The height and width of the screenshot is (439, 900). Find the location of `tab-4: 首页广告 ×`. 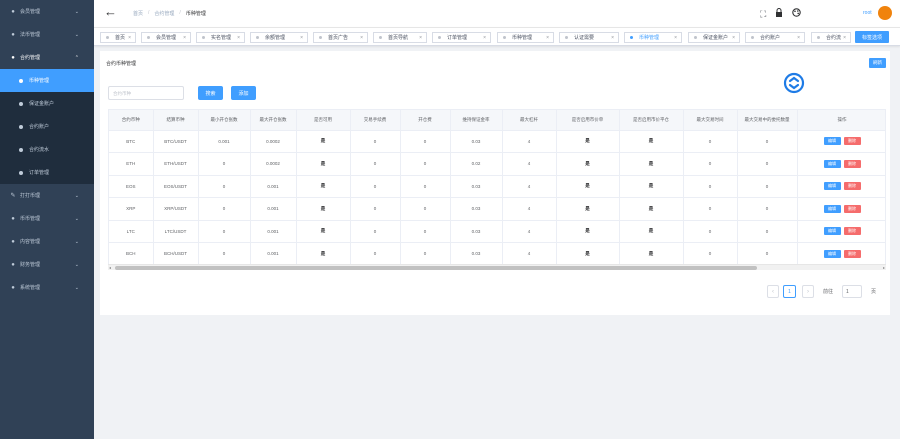

tab-4: 首页广告 × is located at coordinates (340, 37).